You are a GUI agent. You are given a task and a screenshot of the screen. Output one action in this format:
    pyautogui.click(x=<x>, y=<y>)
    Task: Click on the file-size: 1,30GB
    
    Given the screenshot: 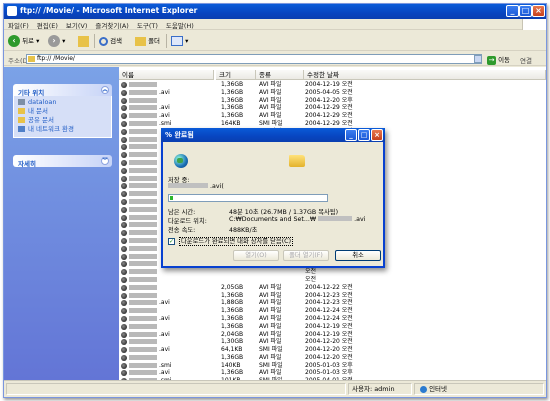 What is the action you would take?
    pyautogui.click(x=232, y=342)
    